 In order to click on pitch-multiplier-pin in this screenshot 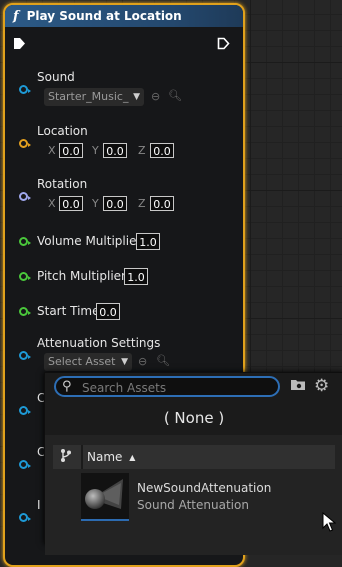, I will do `click(25, 276)`.